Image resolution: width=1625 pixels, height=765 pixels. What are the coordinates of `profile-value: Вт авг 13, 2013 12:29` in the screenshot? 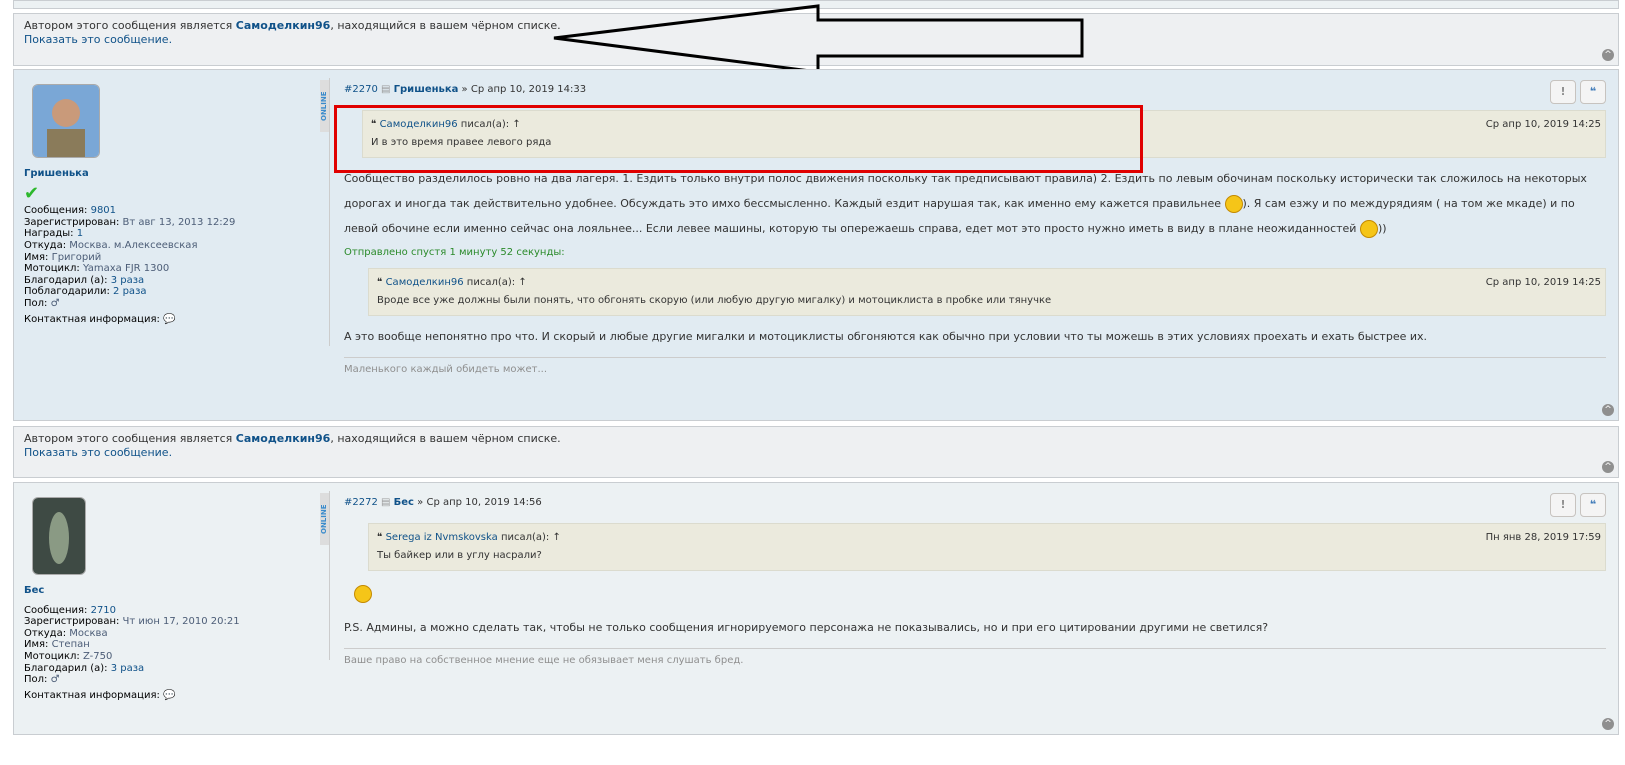 It's located at (179, 222).